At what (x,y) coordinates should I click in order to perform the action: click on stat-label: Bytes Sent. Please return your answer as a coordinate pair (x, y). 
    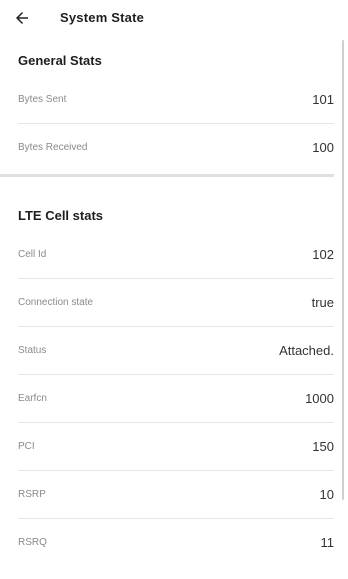
    Looking at the image, I should click on (42, 99).